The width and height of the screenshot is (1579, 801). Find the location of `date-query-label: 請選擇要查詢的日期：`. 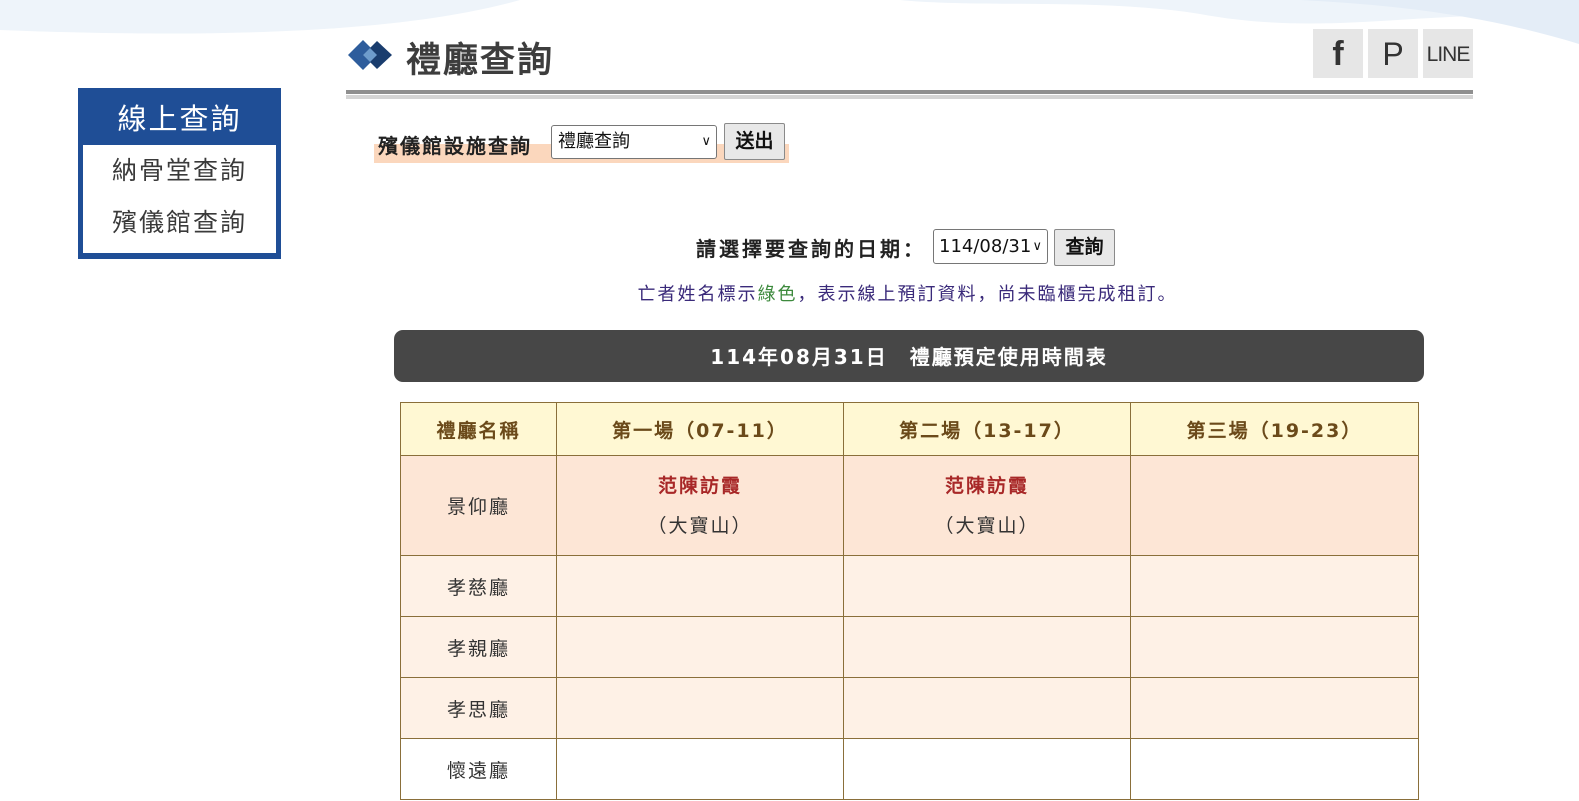

date-query-label: 請選擇要查詢的日期： is located at coordinates (811, 249).